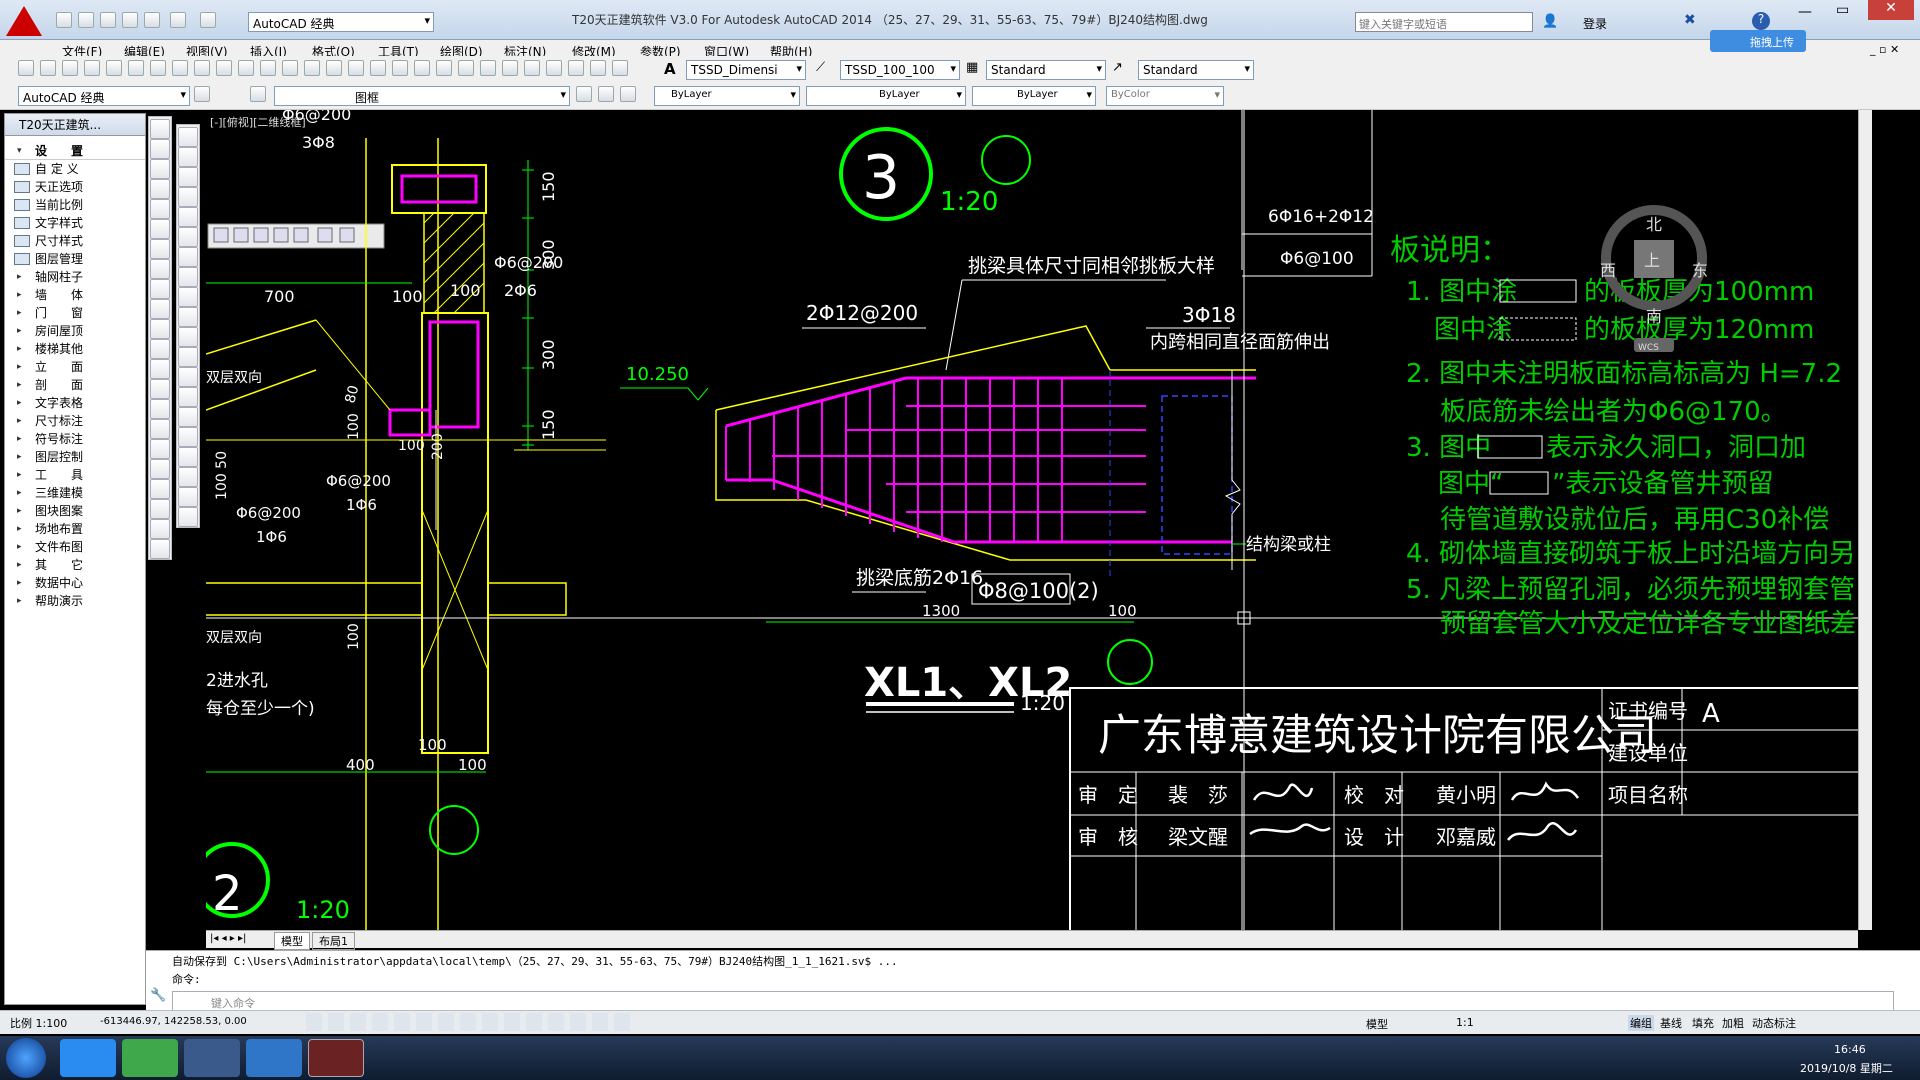  What do you see at coordinates (1550, 21) in the screenshot?
I see `user-icon: 👤` at bounding box center [1550, 21].